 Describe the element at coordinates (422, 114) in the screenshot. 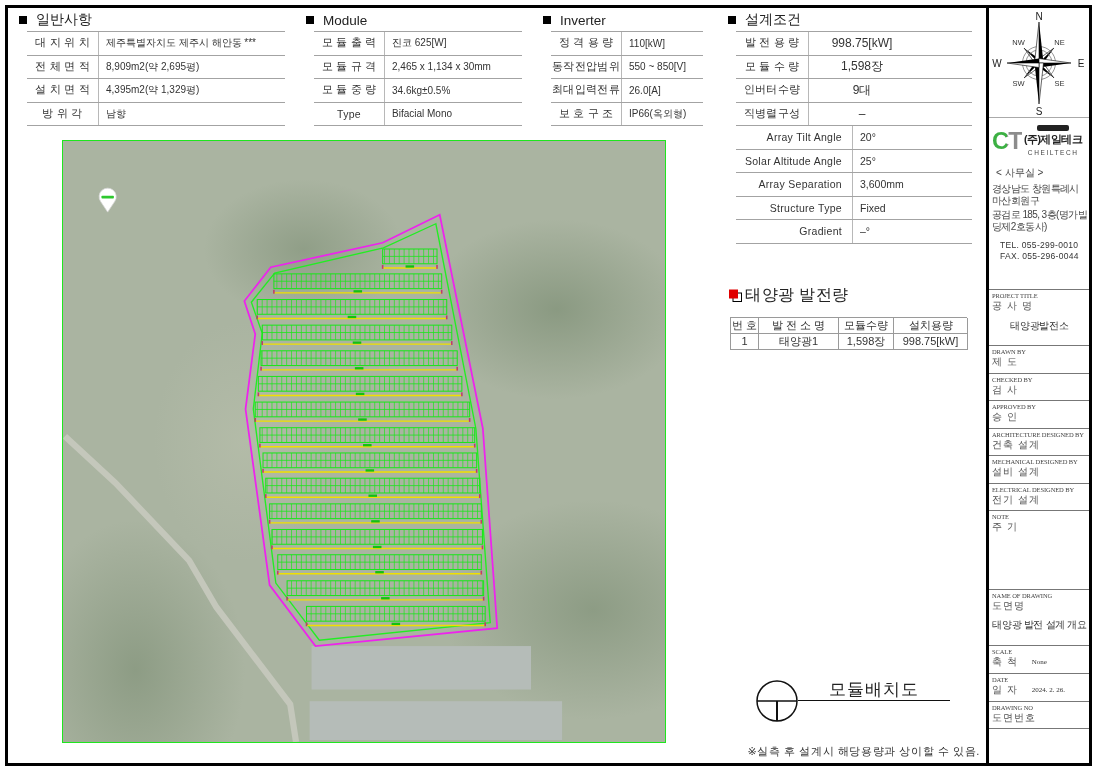

I see `table-value-cell-text: Bifacial Mono` at that location.